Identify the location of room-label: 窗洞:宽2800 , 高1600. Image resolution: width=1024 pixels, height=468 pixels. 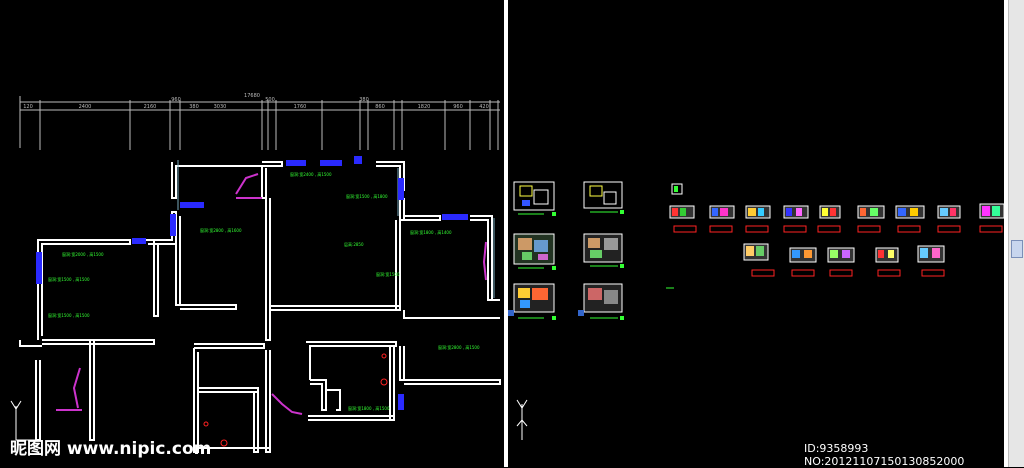
(221, 230).